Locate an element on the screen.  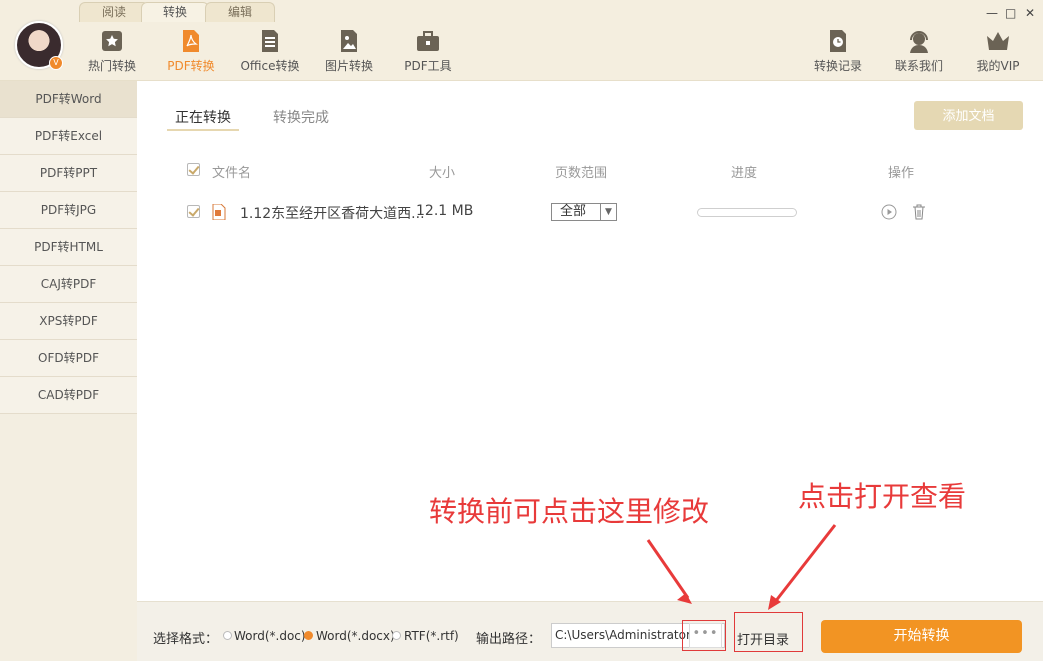
sidebar-item-xps-pdf: XPS转PDF is located at coordinates (68, 321).